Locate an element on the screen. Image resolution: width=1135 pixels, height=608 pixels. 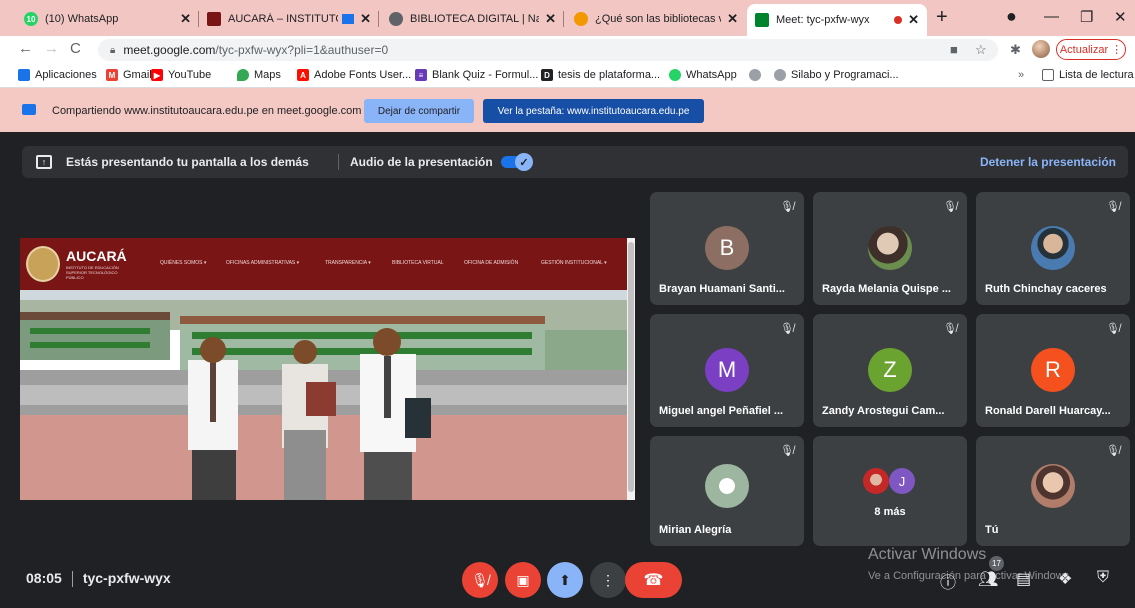
camera-toggle-button: ▣ is located at coordinates (523, 580).